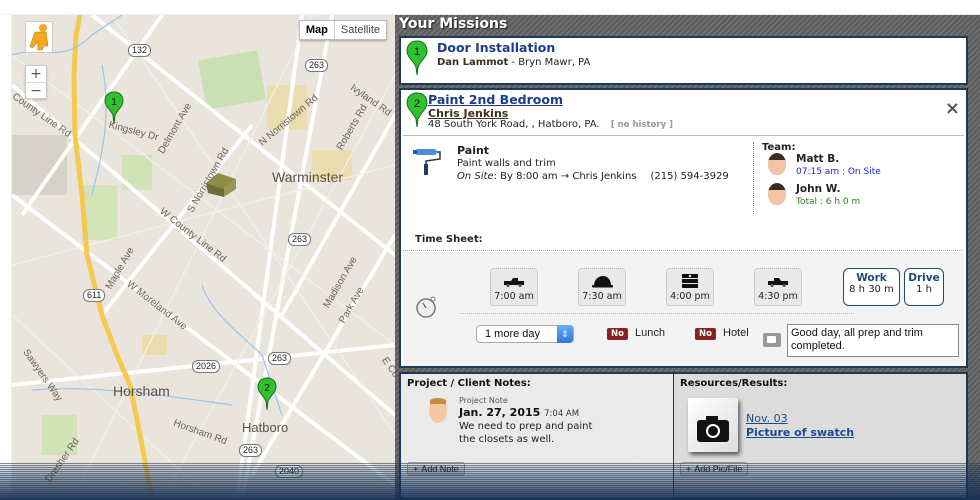 This screenshot has width=980, height=500. What do you see at coordinates (562, 414) in the screenshot?
I see `note-time: 7:04 AM` at bounding box center [562, 414].